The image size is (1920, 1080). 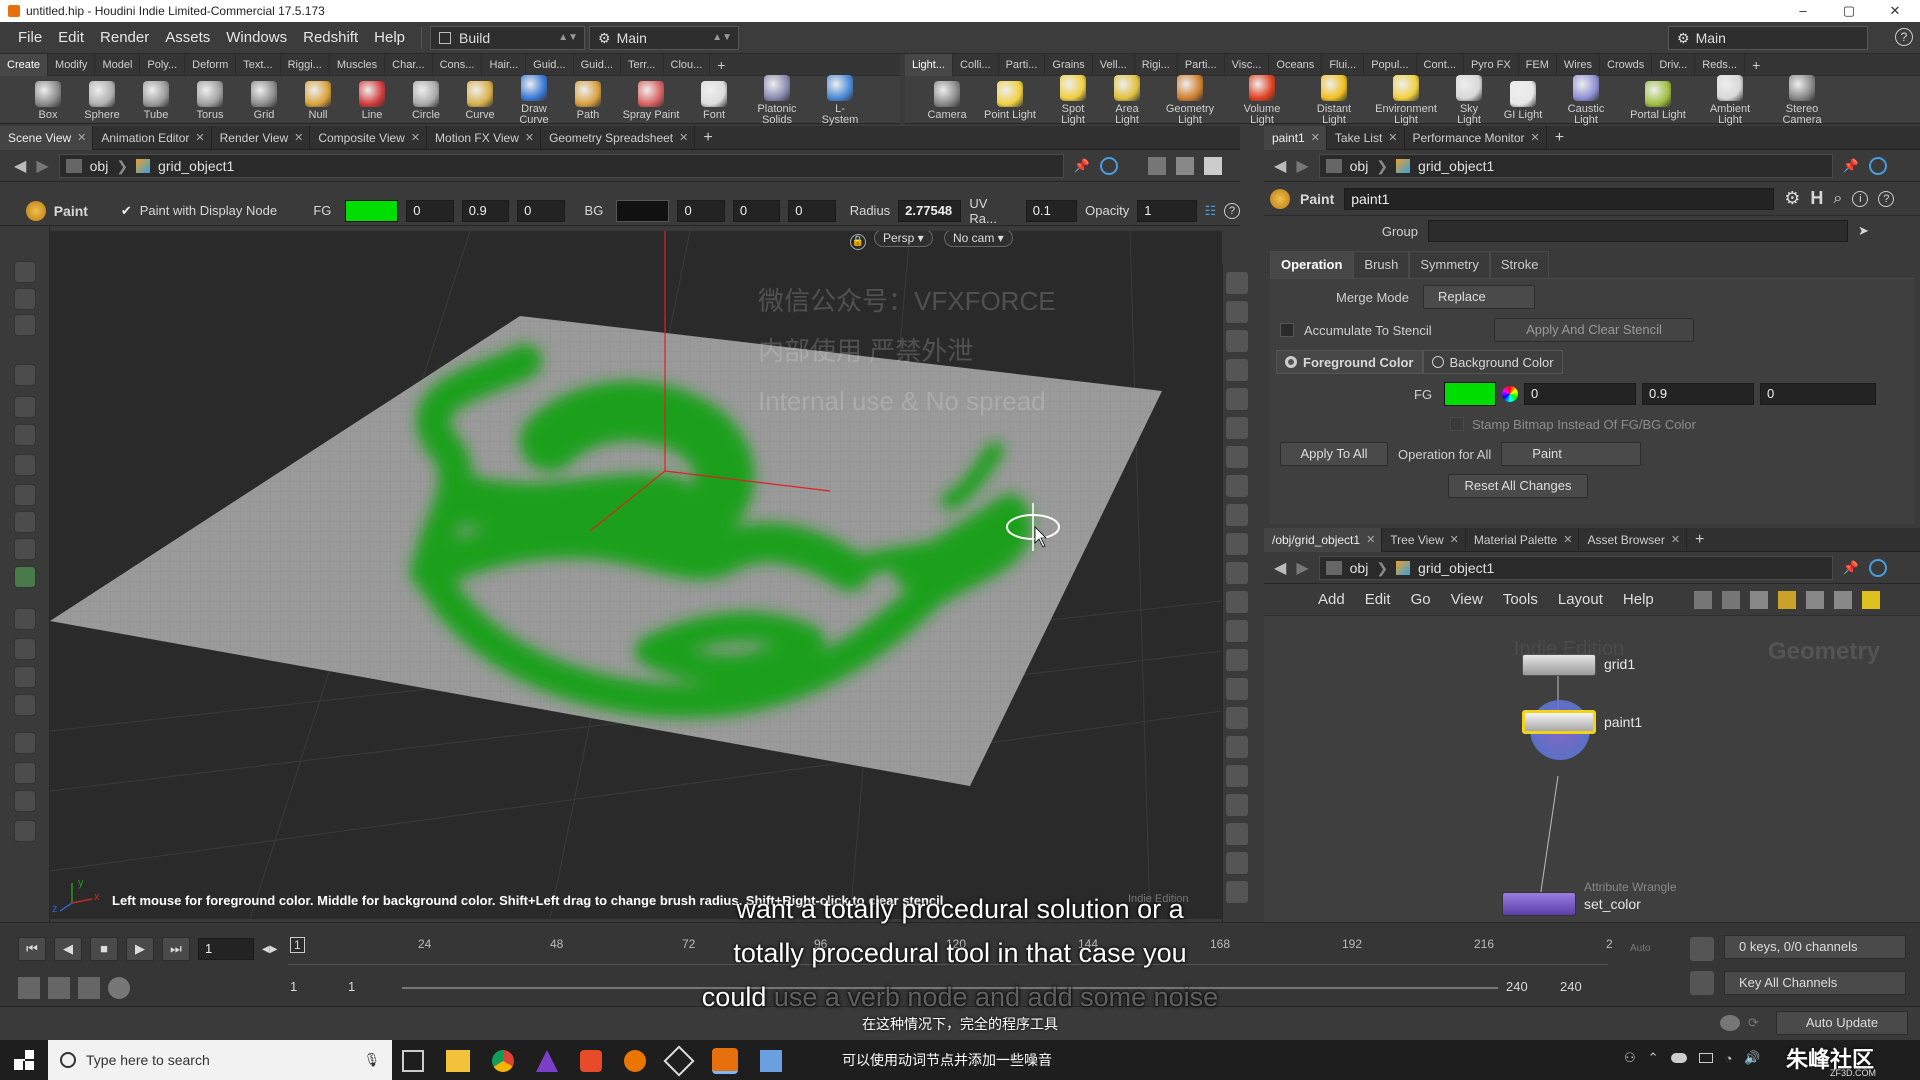 I want to click on shelf-tool-circle: Circle, so click(x=426, y=100).